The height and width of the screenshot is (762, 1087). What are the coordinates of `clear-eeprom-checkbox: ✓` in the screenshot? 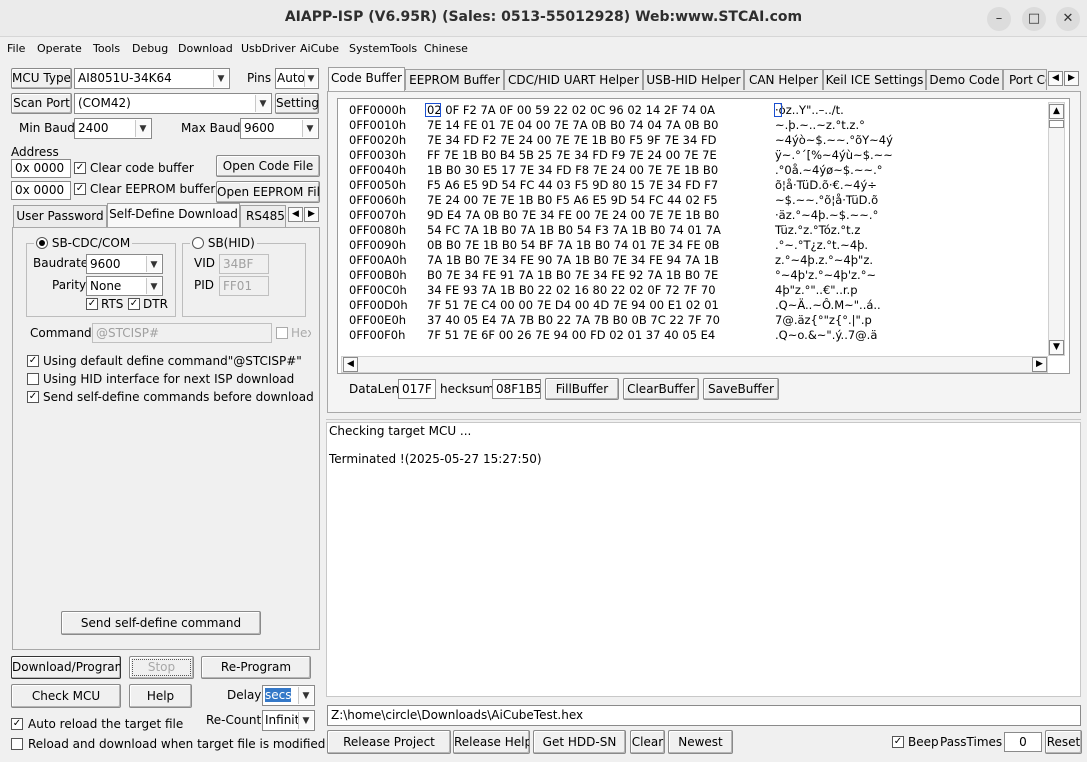 It's located at (80, 189).